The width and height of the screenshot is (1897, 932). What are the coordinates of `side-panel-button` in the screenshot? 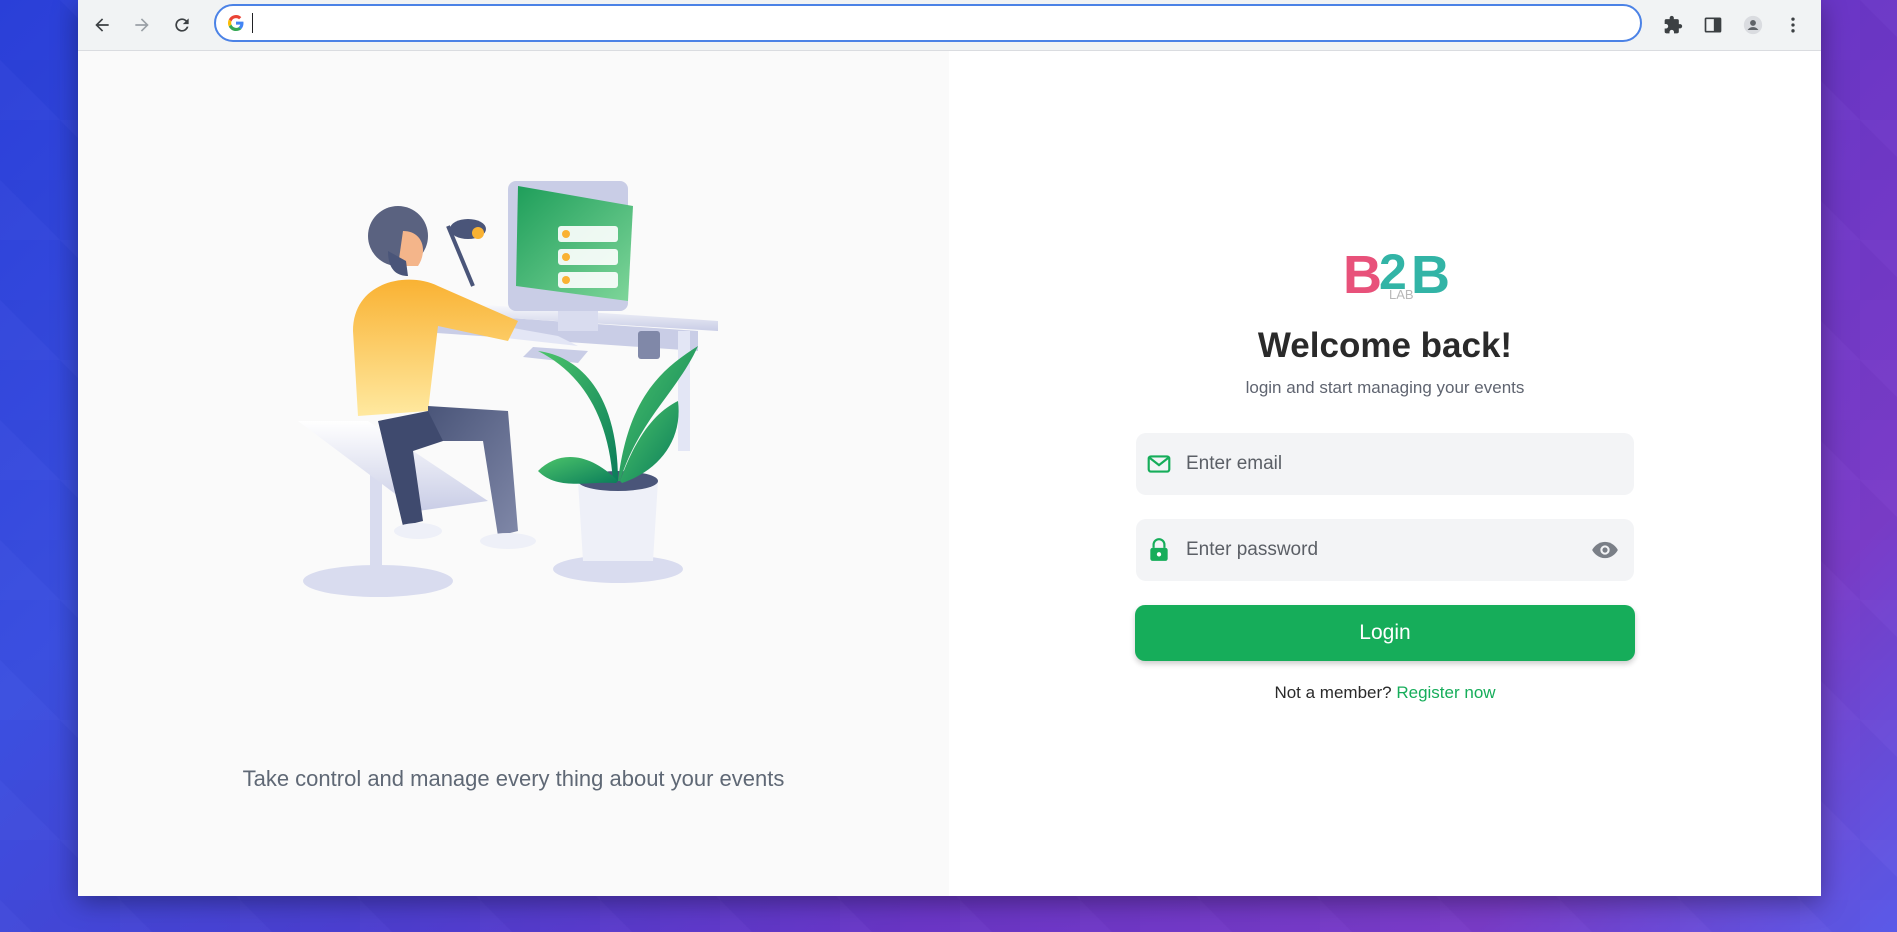 It's located at (1713, 25).